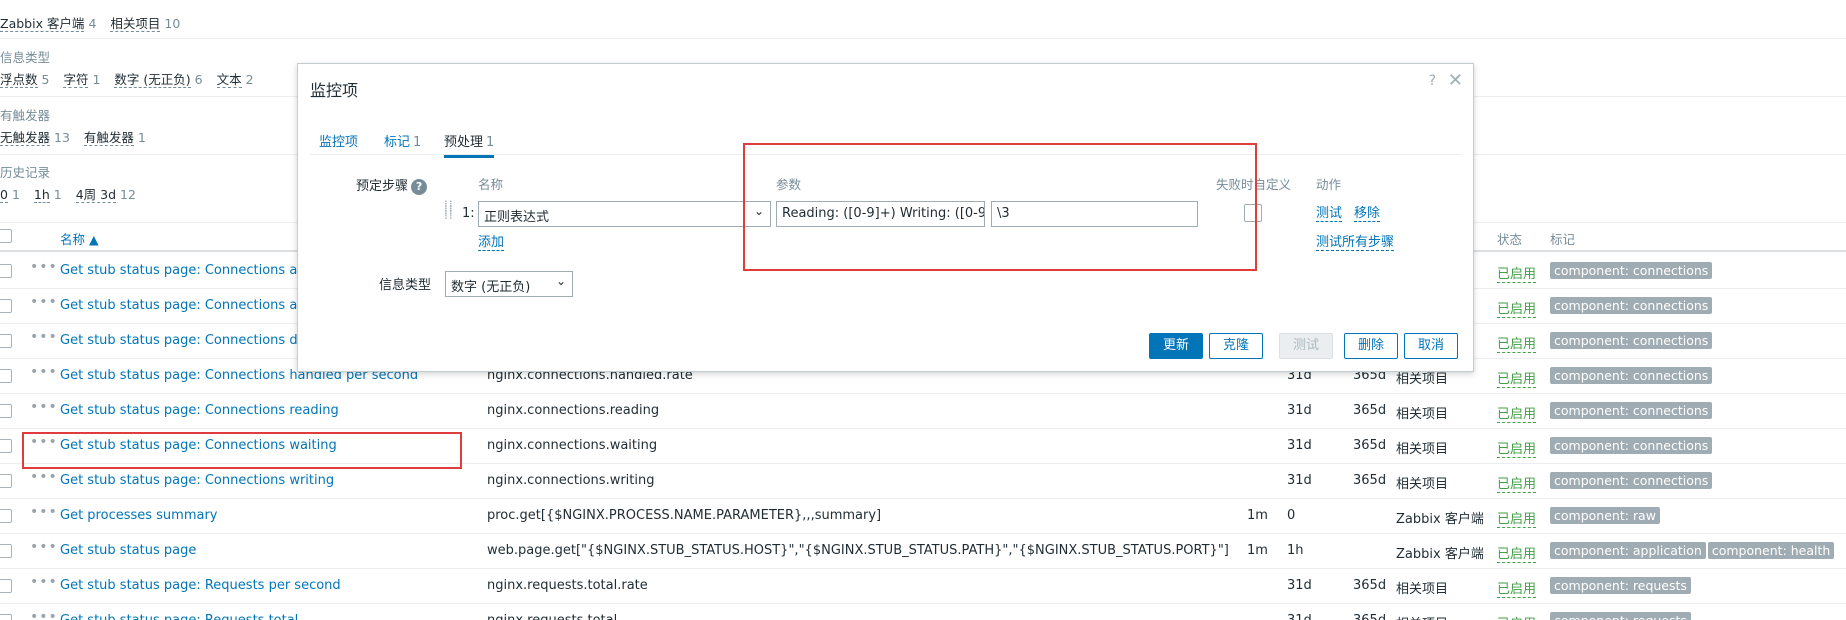  What do you see at coordinates (469, 144) in the screenshot?
I see `tab-preprocessing: 预处理 1` at bounding box center [469, 144].